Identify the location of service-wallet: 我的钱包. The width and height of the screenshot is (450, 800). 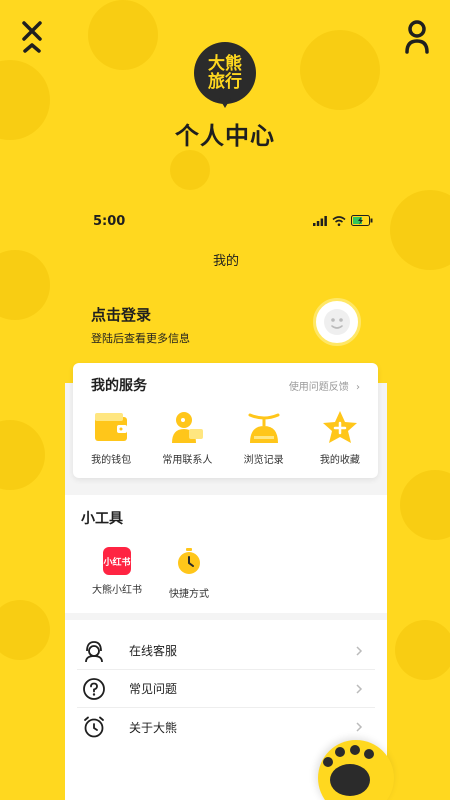
(111, 437).